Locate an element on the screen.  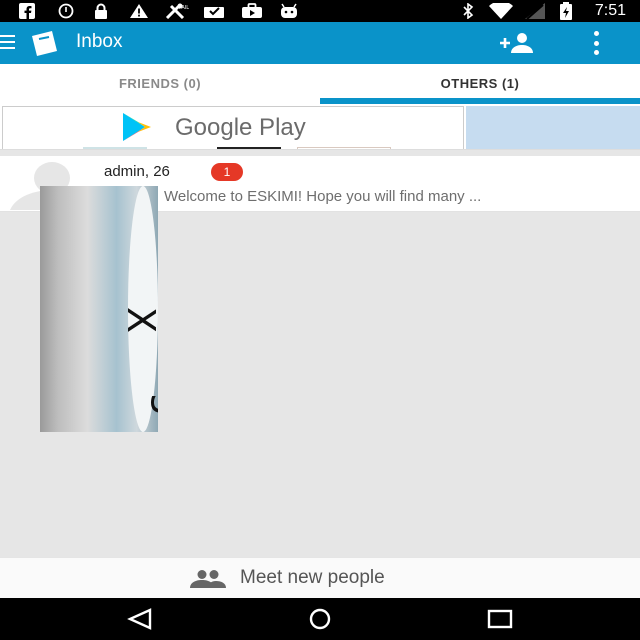
inbox-check-icon is located at coordinates (214, 11).